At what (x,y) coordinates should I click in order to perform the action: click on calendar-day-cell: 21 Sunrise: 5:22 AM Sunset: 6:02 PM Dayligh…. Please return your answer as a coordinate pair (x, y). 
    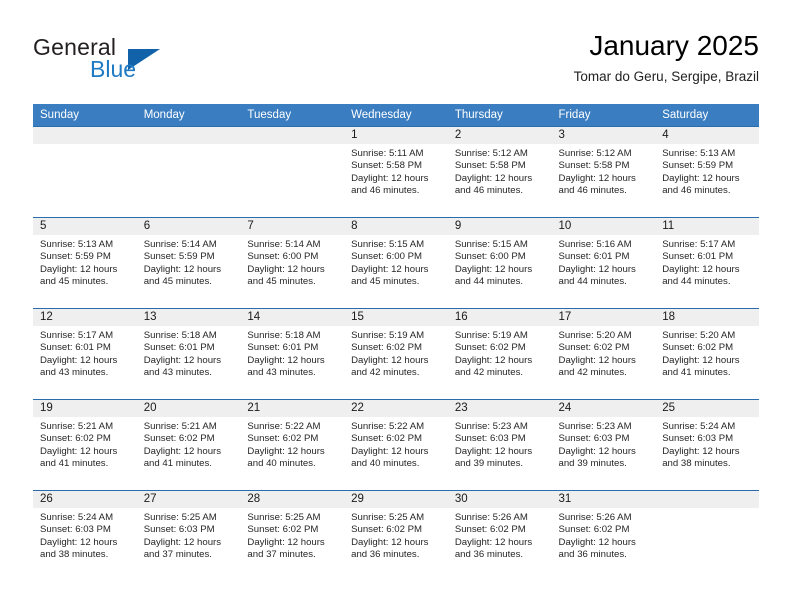
    Looking at the image, I should click on (292, 445).